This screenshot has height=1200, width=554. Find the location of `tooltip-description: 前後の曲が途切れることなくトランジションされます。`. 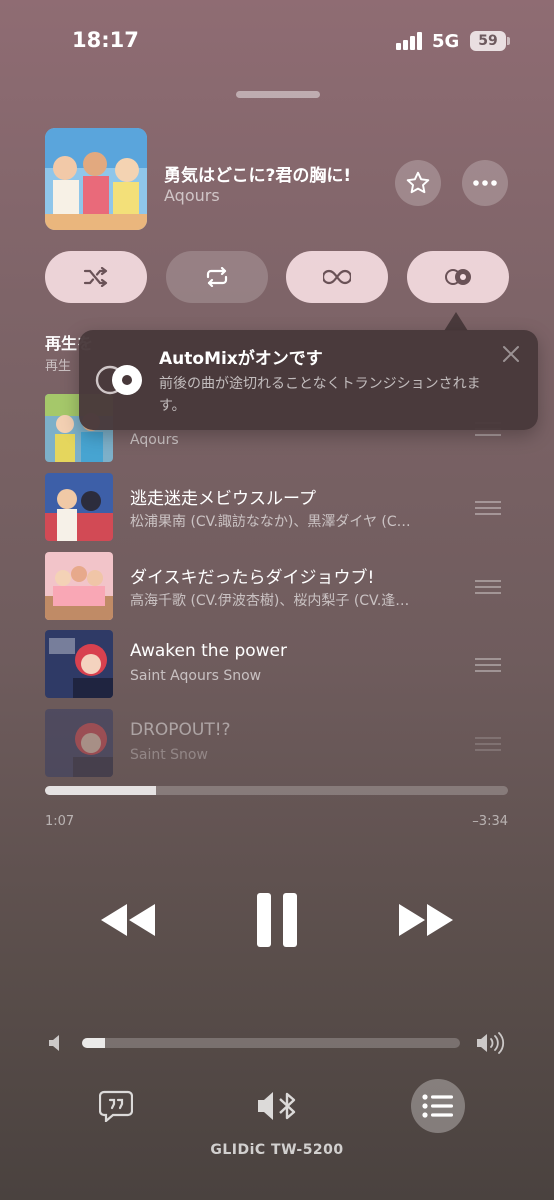

tooltip-description: 前後の曲が途切れることなくトランジションされます。 is located at coordinates (320, 395).